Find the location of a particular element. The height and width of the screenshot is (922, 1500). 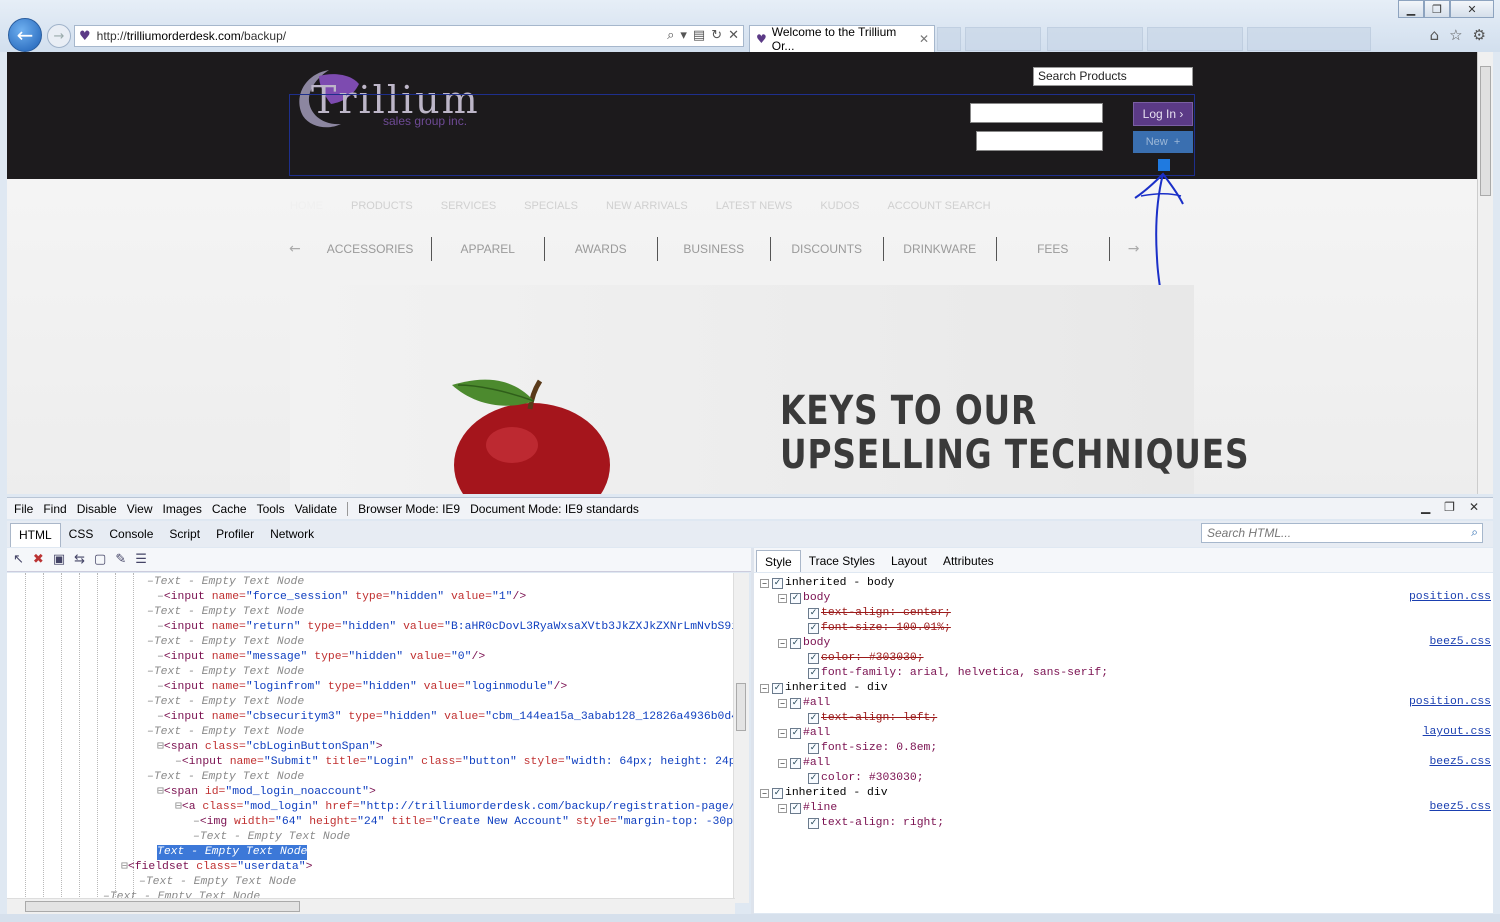

category-apparel: APPAREL is located at coordinates (488, 249).